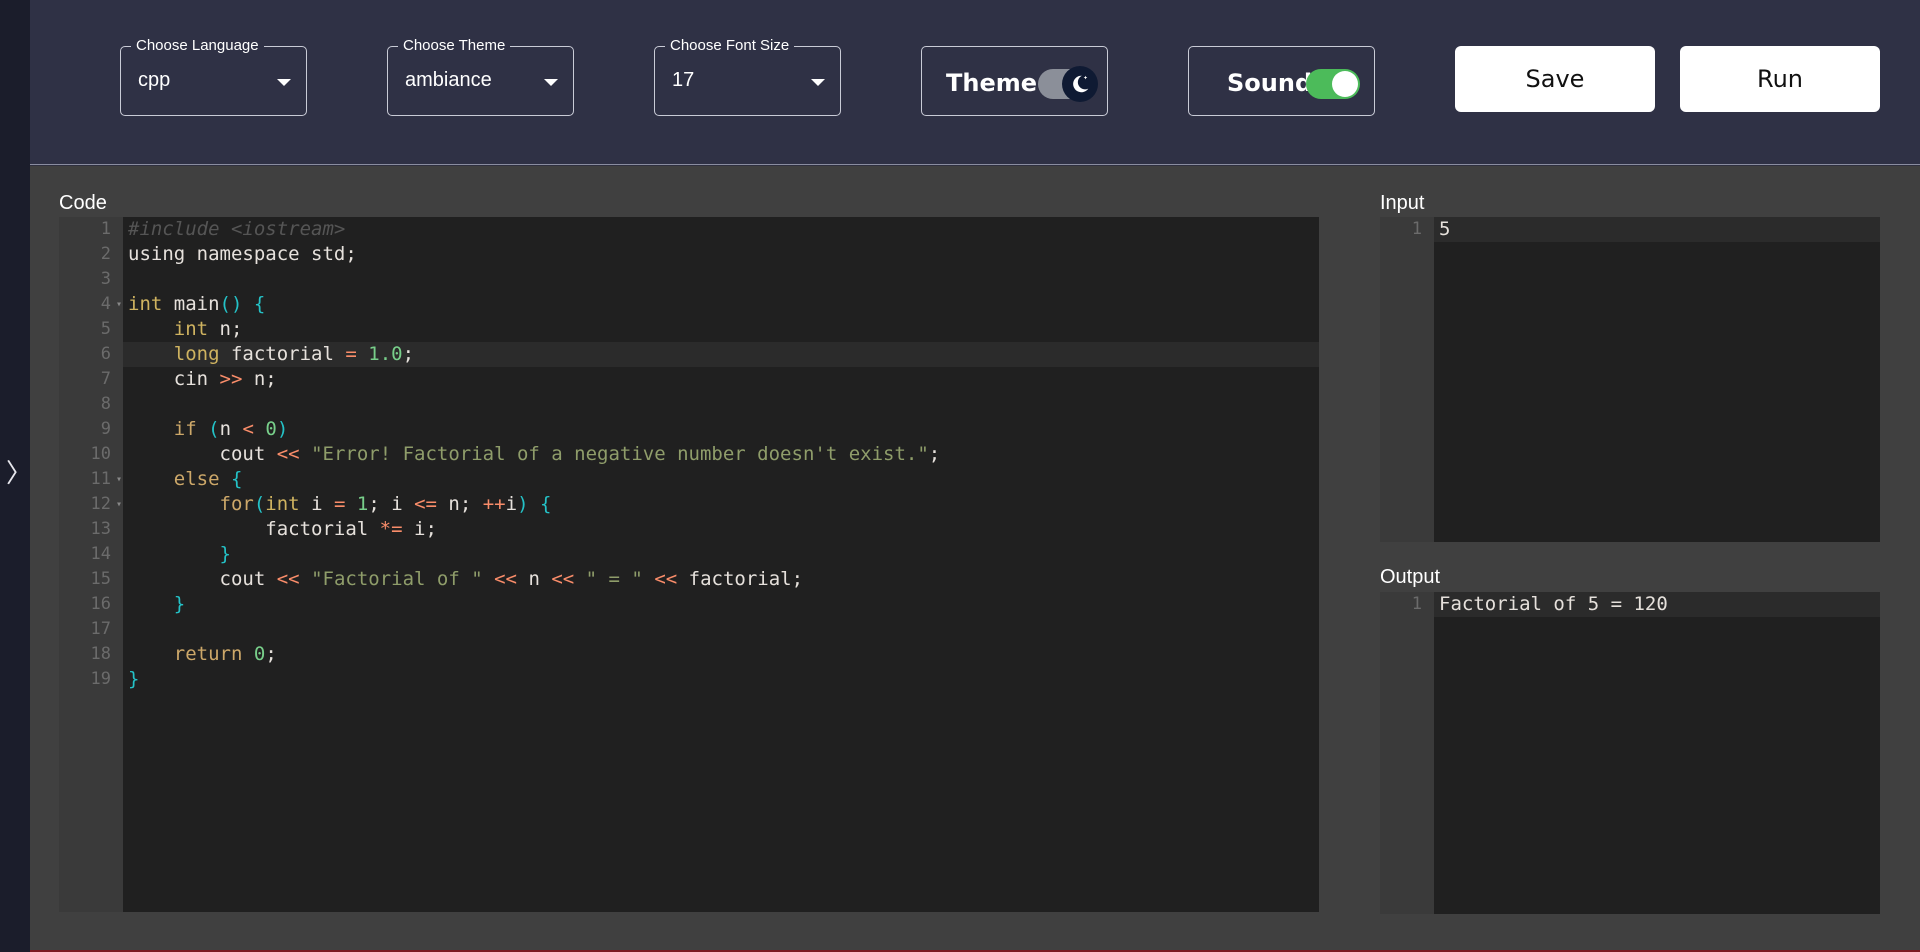 The image size is (1920, 952). Describe the element at coordinates (100, 654) in the screenshot. I see `line-number: 18` at that location.